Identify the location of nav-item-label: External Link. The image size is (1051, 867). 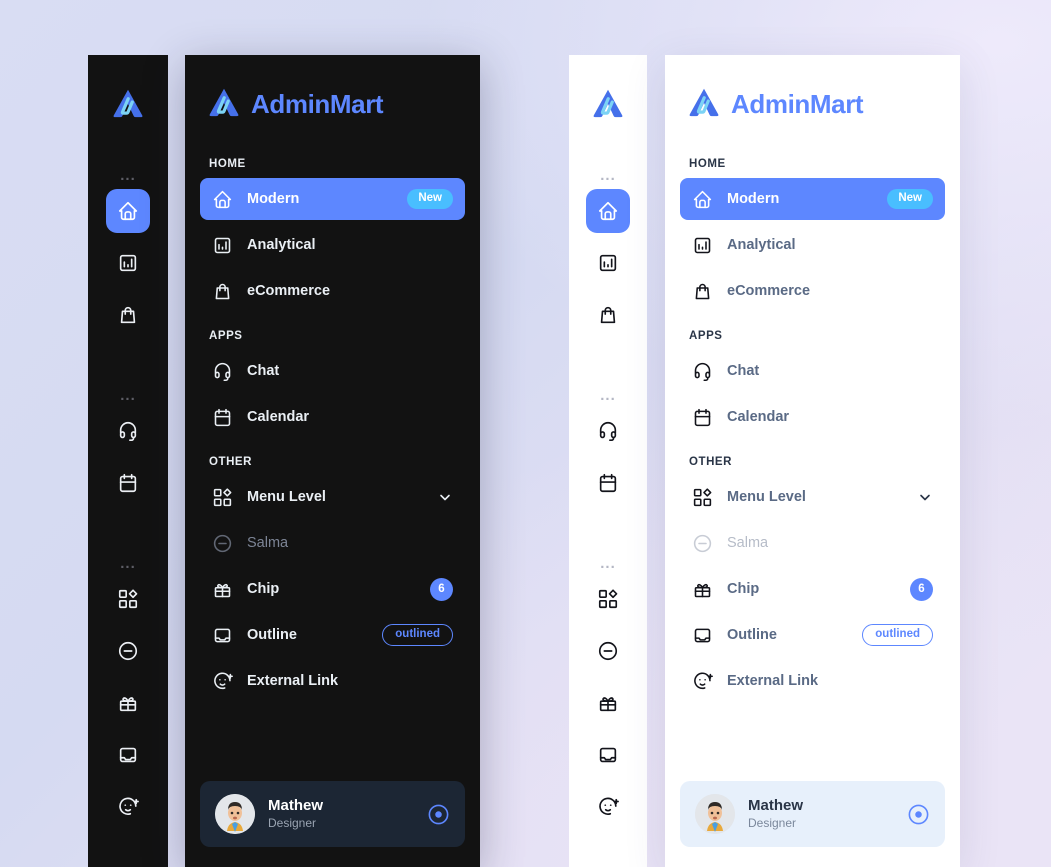
(773, 681).